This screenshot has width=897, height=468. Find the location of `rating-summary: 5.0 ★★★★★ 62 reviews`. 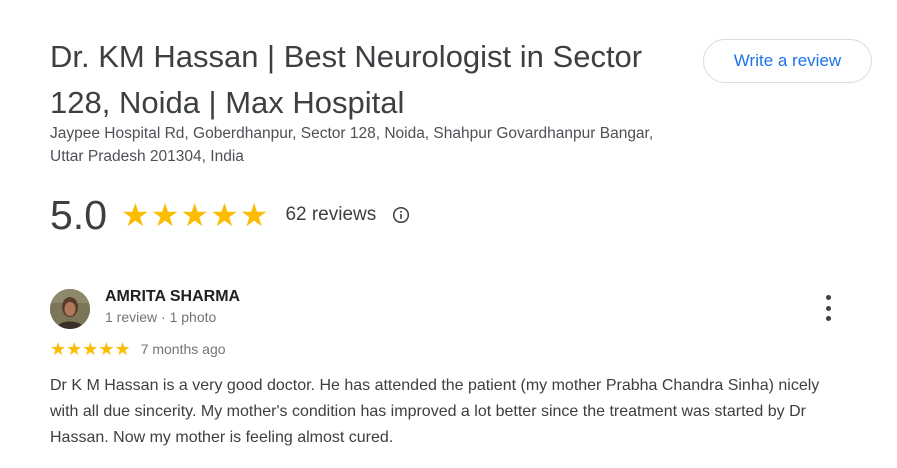

rating-summary: 5.0 ★★★★★ 62 reviews is located at coordinates (230, 215).